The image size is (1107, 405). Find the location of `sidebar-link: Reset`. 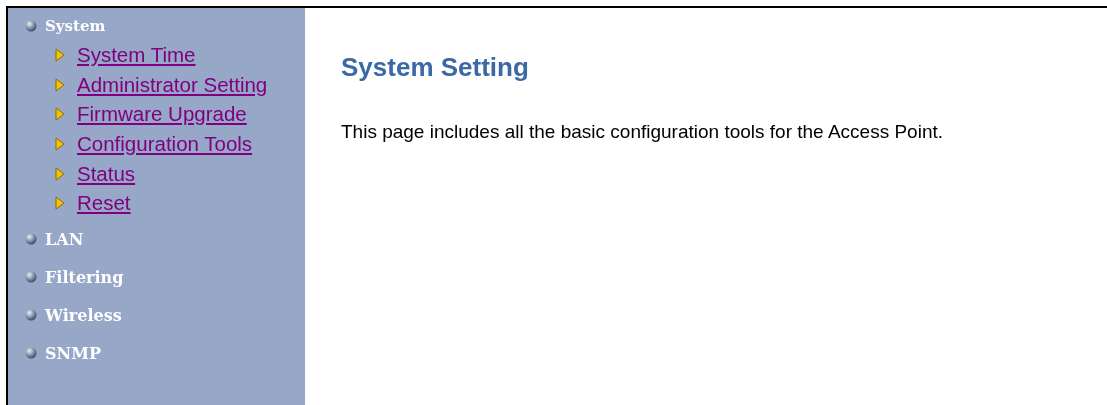

sidebar-link: Reset is located at coordinates (104, 203).